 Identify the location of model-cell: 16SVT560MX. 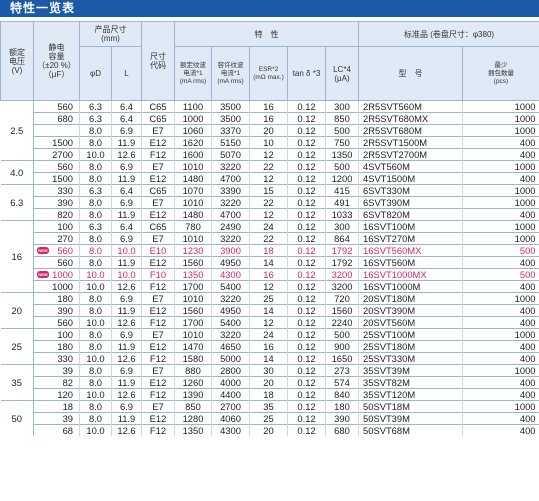
(410, 250).